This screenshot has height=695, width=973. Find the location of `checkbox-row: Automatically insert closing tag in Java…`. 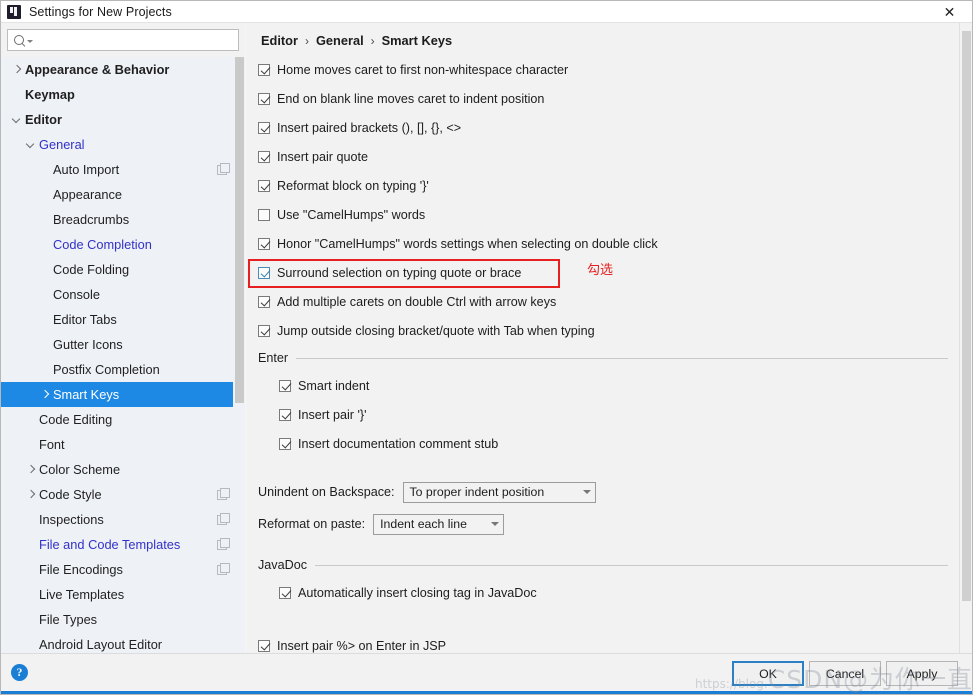

checkbox-row: Automatically insert closing tag in Java… is located at coordinates (602, 592).